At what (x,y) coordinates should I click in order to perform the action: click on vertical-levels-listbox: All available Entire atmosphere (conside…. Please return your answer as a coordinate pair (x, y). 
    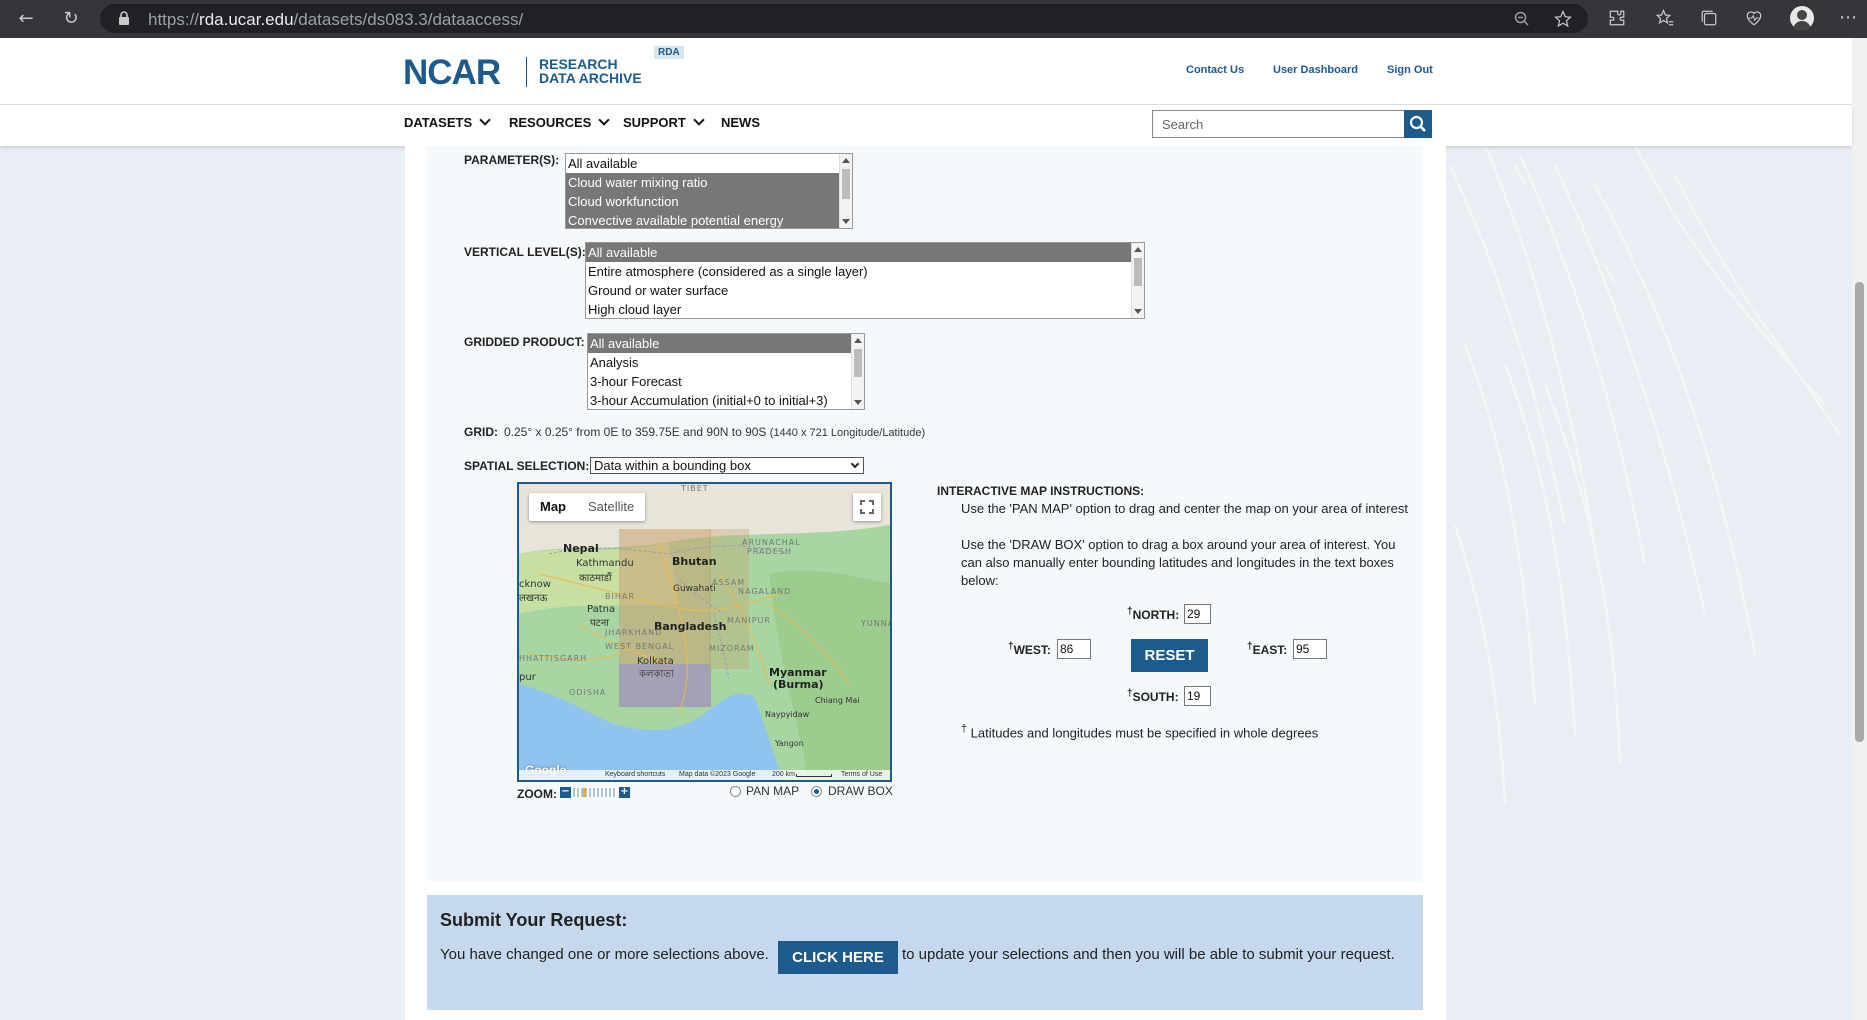
    Looking at the image, I should click on (865, 280).